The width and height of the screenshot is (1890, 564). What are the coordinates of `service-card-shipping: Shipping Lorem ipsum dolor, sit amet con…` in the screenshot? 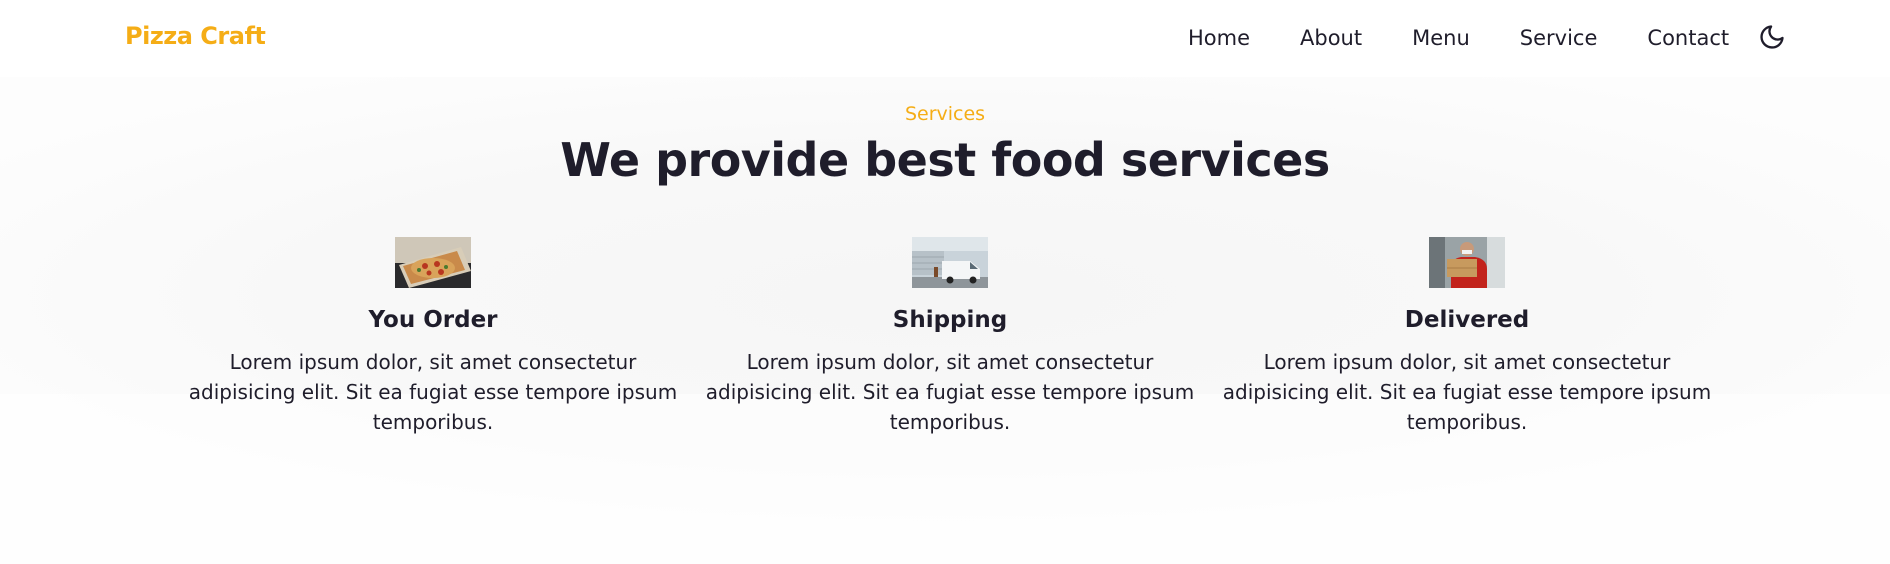 It's located at (950, 337).